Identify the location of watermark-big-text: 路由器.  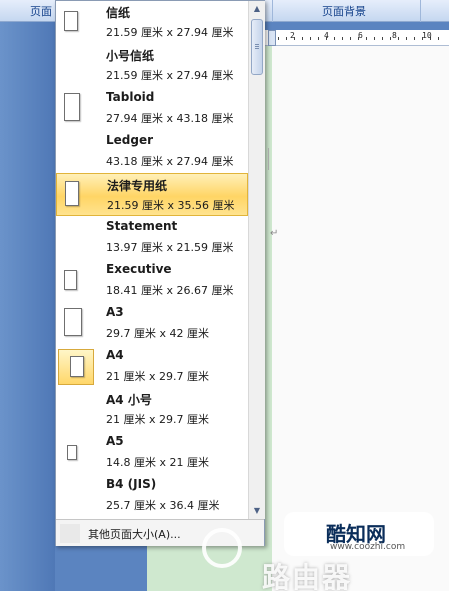
(307, 576).